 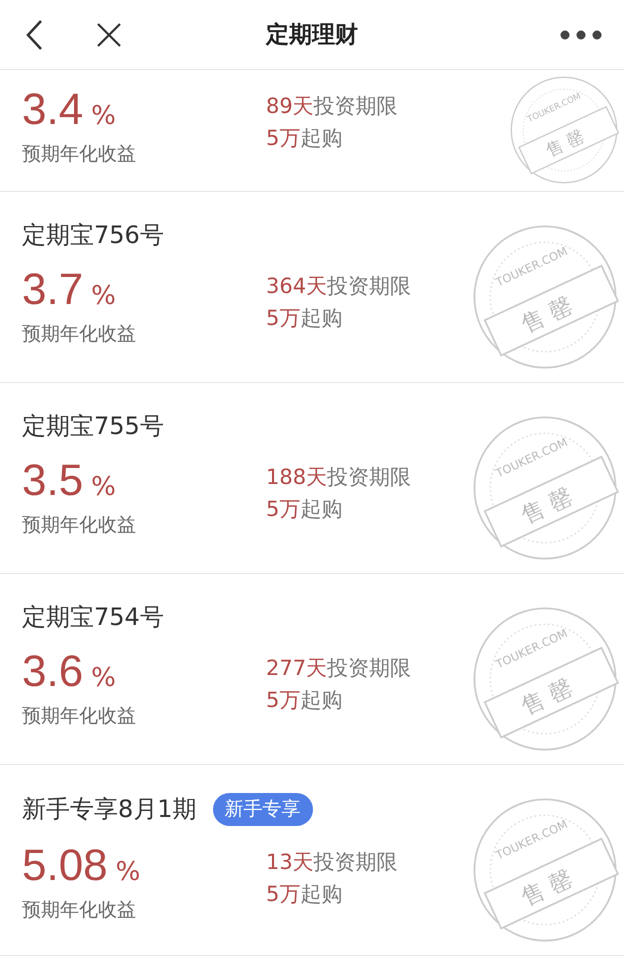 What do you see at coordinates (262, 809) in the screenshot?
I see `product-tag: 新手专享` at bounding box center [262, 809].